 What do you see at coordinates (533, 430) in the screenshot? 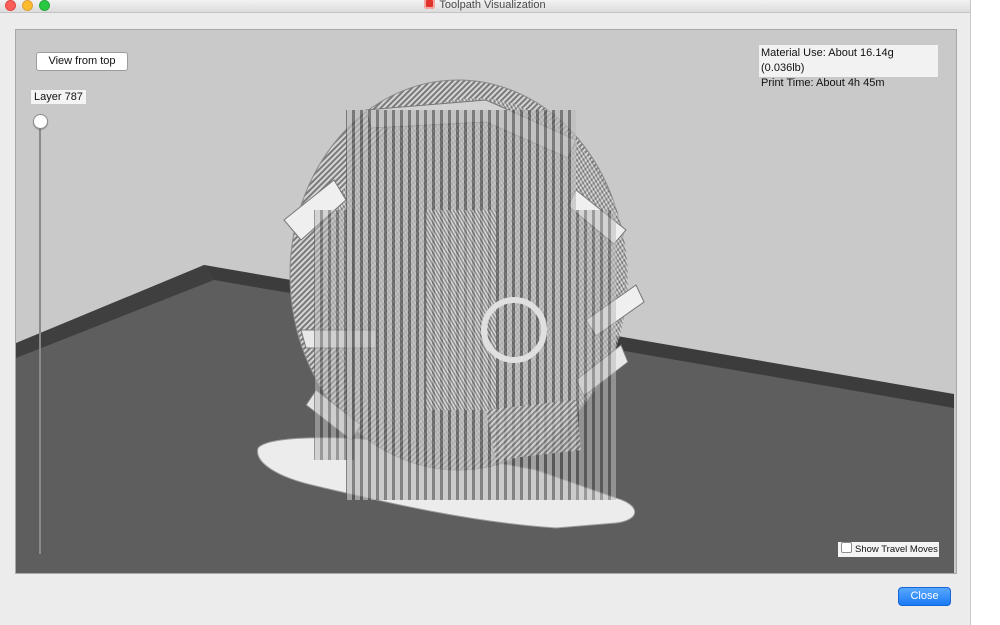
I see `print-lower-detail` at bounding box center [533, 430].